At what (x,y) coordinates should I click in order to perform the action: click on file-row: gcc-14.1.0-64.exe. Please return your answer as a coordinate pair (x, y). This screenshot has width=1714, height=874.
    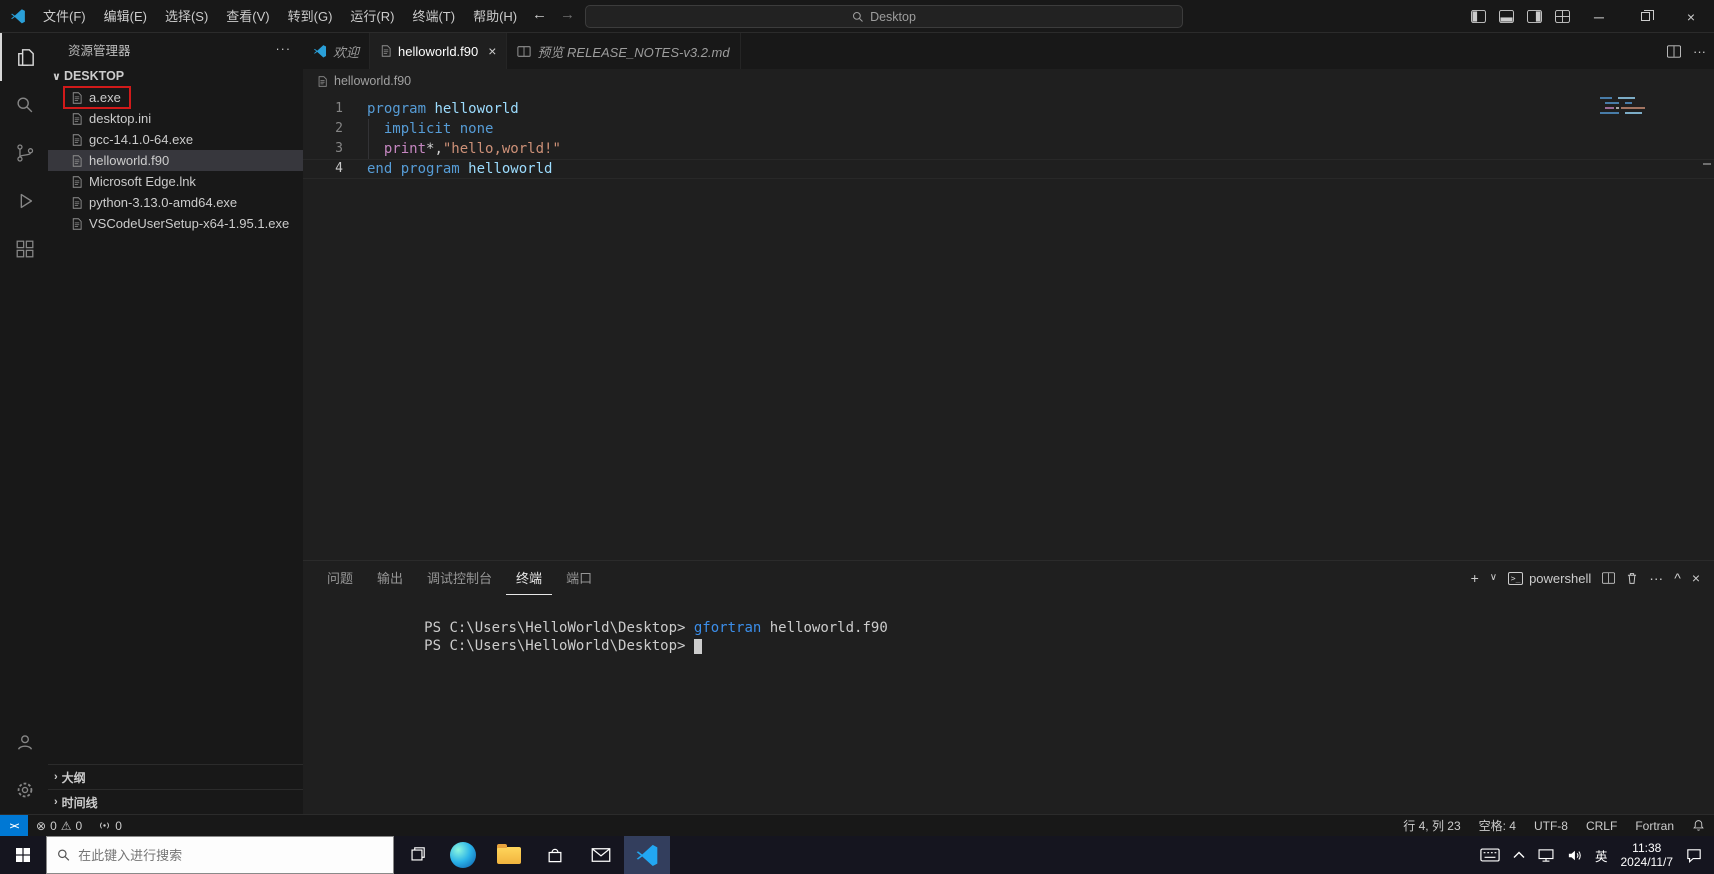
    Looking at the image, I should click on (175, 139).